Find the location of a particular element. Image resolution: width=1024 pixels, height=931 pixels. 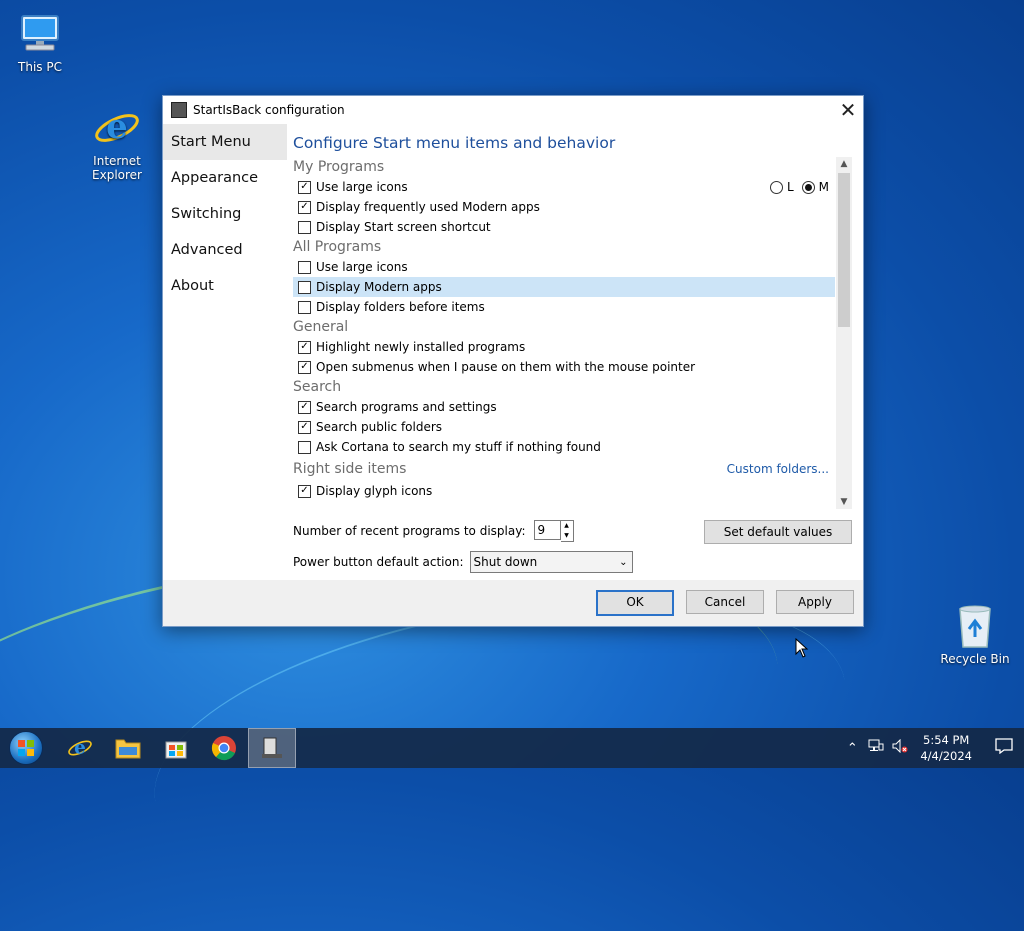

option-display-glyph: ✓ Display glyph icons is located at coordinates (564, 491).